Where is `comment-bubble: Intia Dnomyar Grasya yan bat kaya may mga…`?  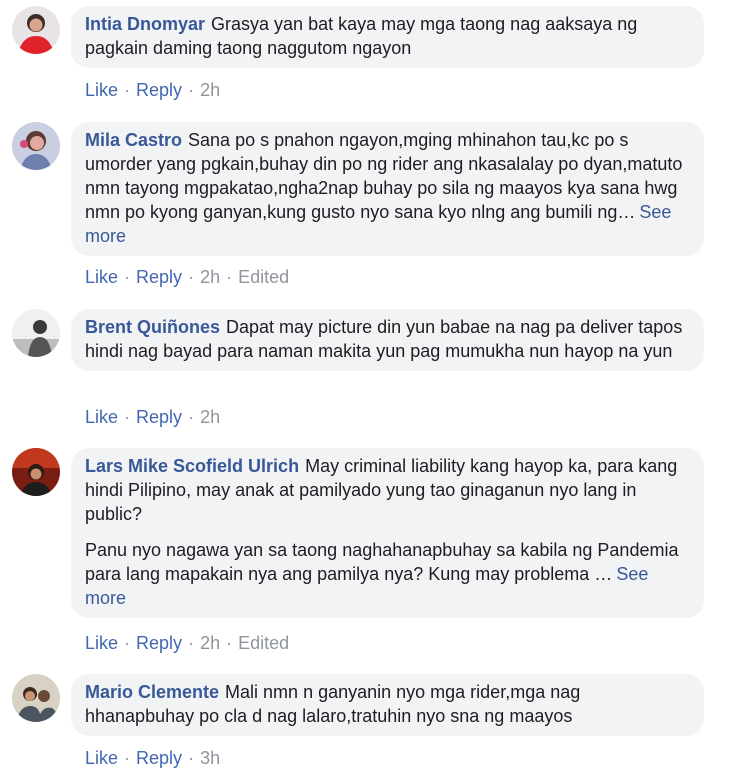 comment-bubble: Intia Dnomyar Grasya yan bat kaya may mga… is located at coordinates (387, 37).